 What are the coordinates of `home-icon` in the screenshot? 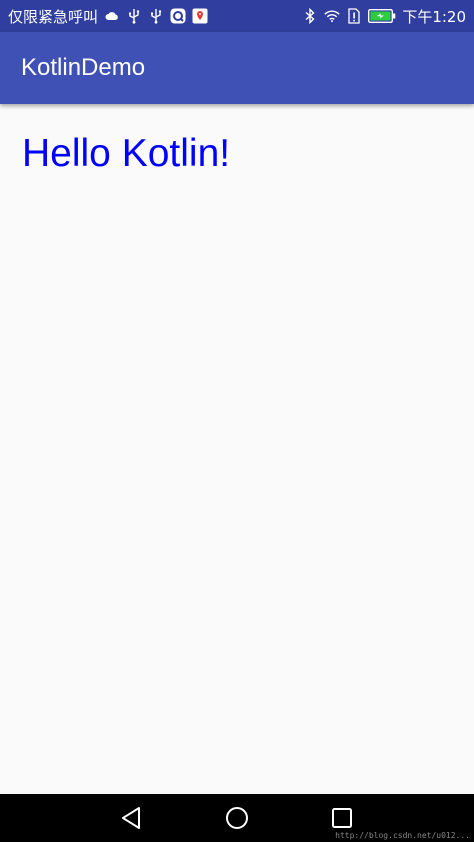 It's located at (237, 818).